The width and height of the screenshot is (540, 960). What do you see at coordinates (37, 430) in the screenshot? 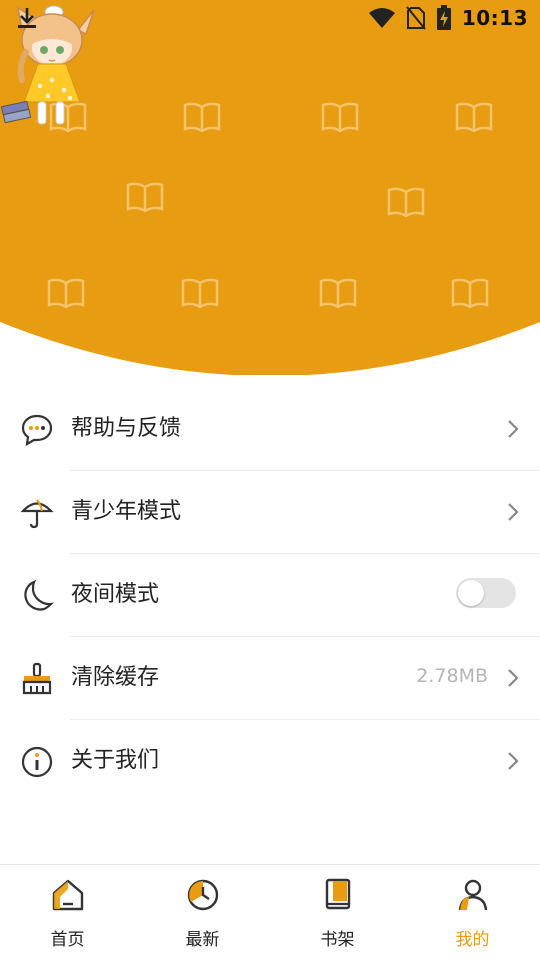
I see `chat-bubble-icon` at bounding box center [37, 430].